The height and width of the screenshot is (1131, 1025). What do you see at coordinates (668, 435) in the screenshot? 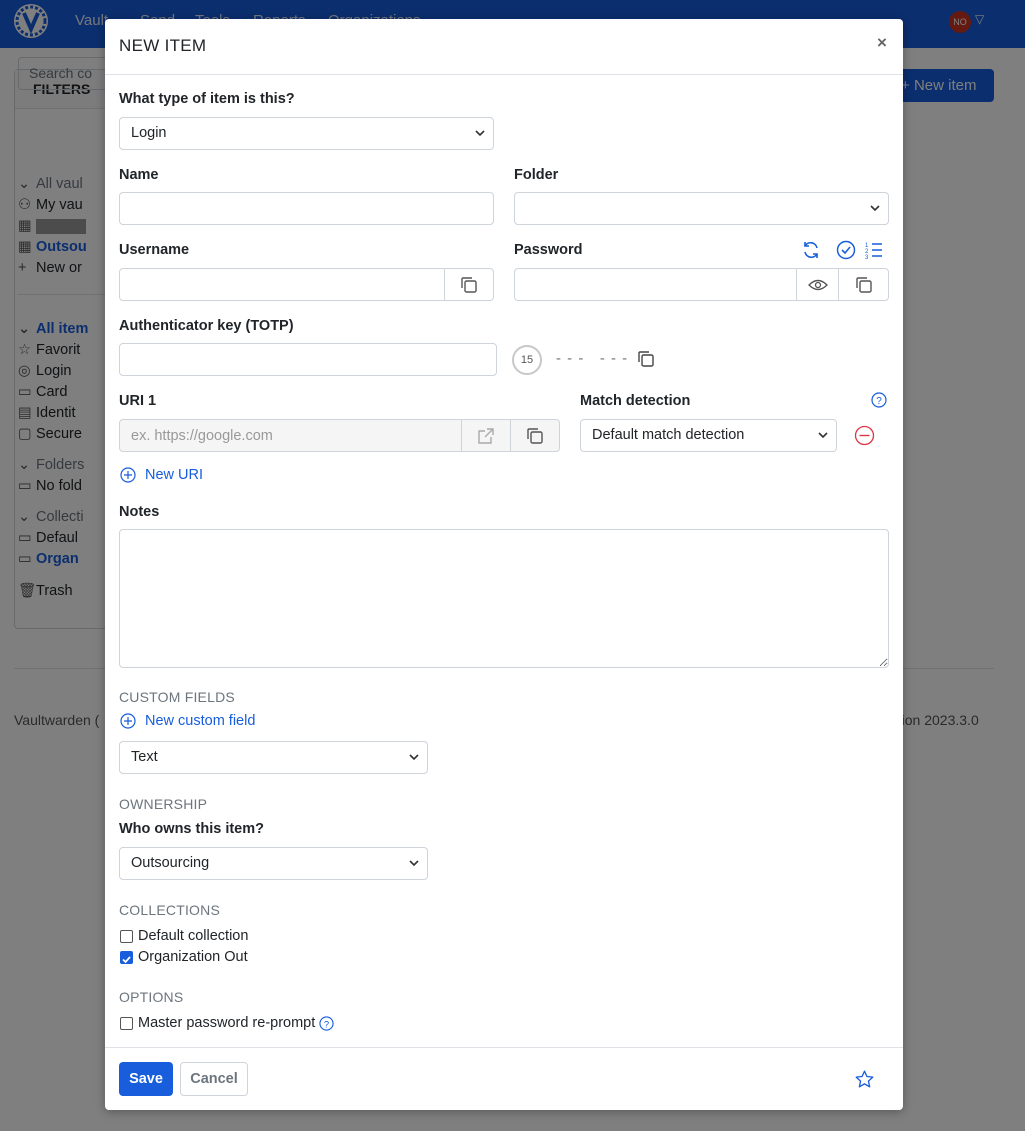
I see `match-detection-value: Default match detection` at bounding box center [668, 435].